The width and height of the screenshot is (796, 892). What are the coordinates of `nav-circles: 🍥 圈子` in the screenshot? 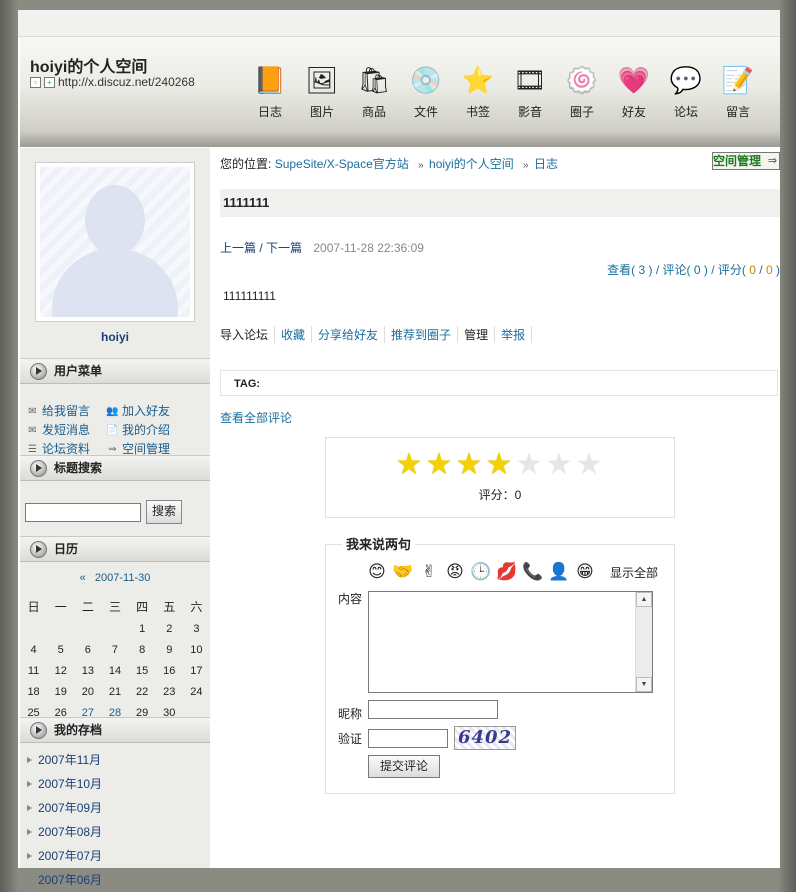 It's located at (582, 91).